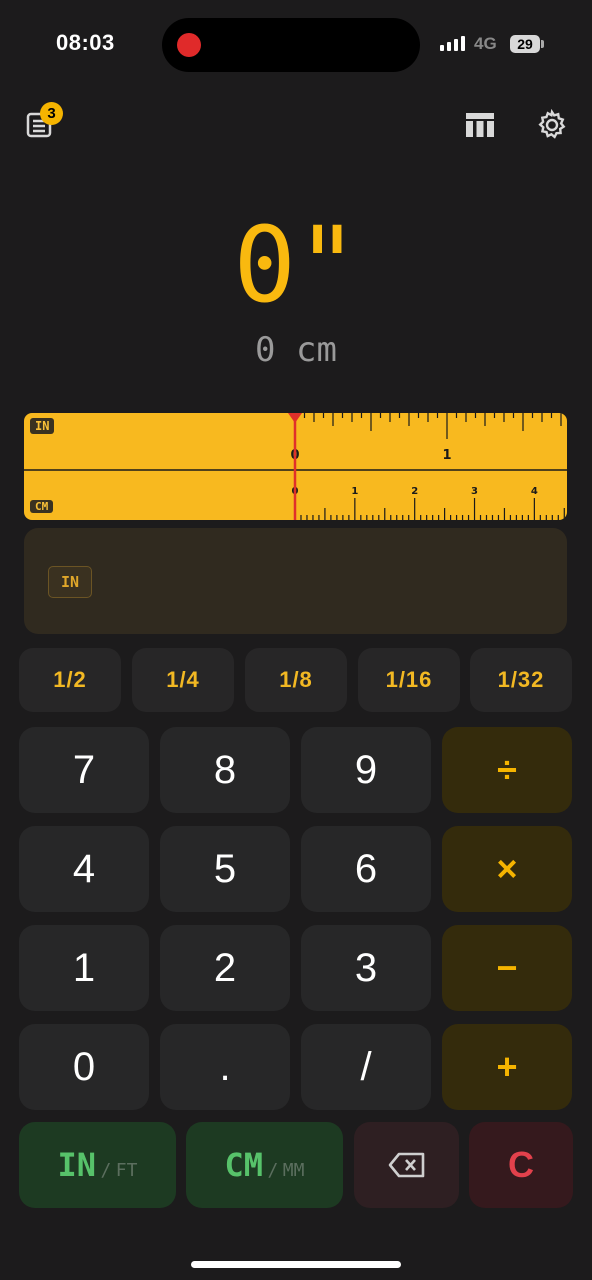 The image size is (592, 1280). What do you see at coordinates (534, 491) in the screenshot?
I see `cm-label: 4` at bounding box center [534, 491].